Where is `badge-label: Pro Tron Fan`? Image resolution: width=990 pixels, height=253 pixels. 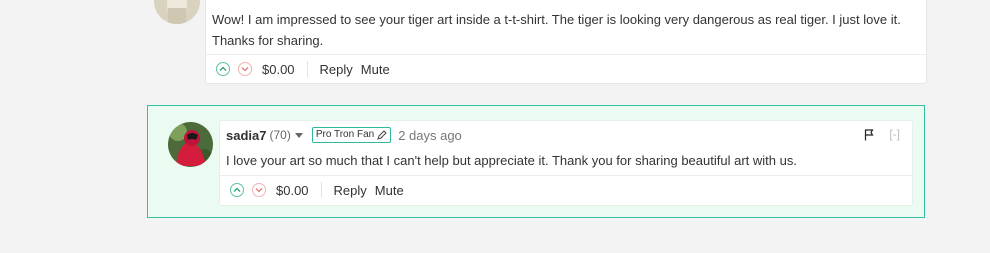
badge-label: Pro Tron Fan is located at coordinates (345, 134).